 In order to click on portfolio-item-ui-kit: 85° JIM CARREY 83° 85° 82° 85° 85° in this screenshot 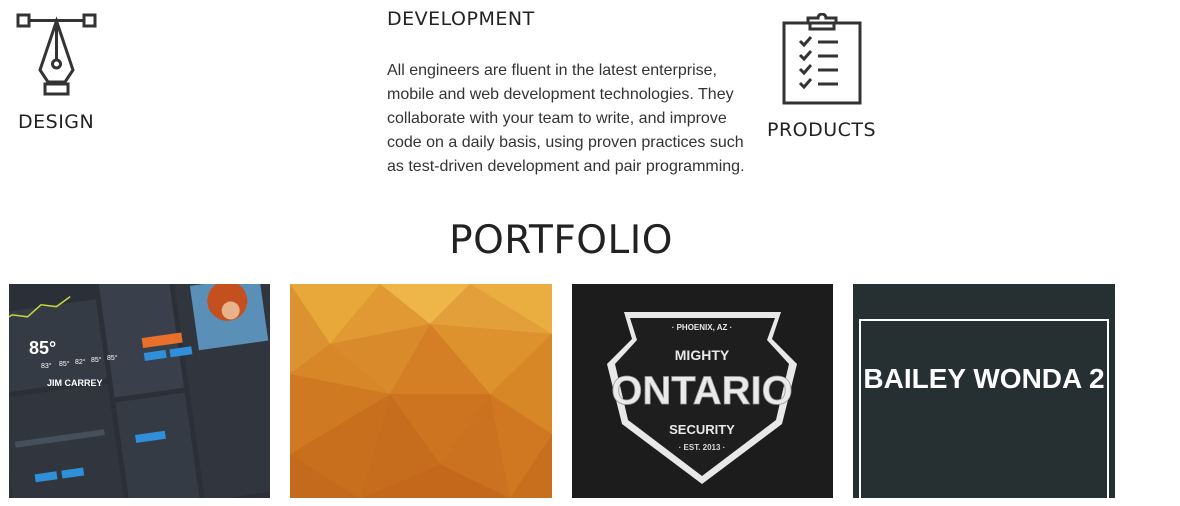, I will do `click(139, 391)`.